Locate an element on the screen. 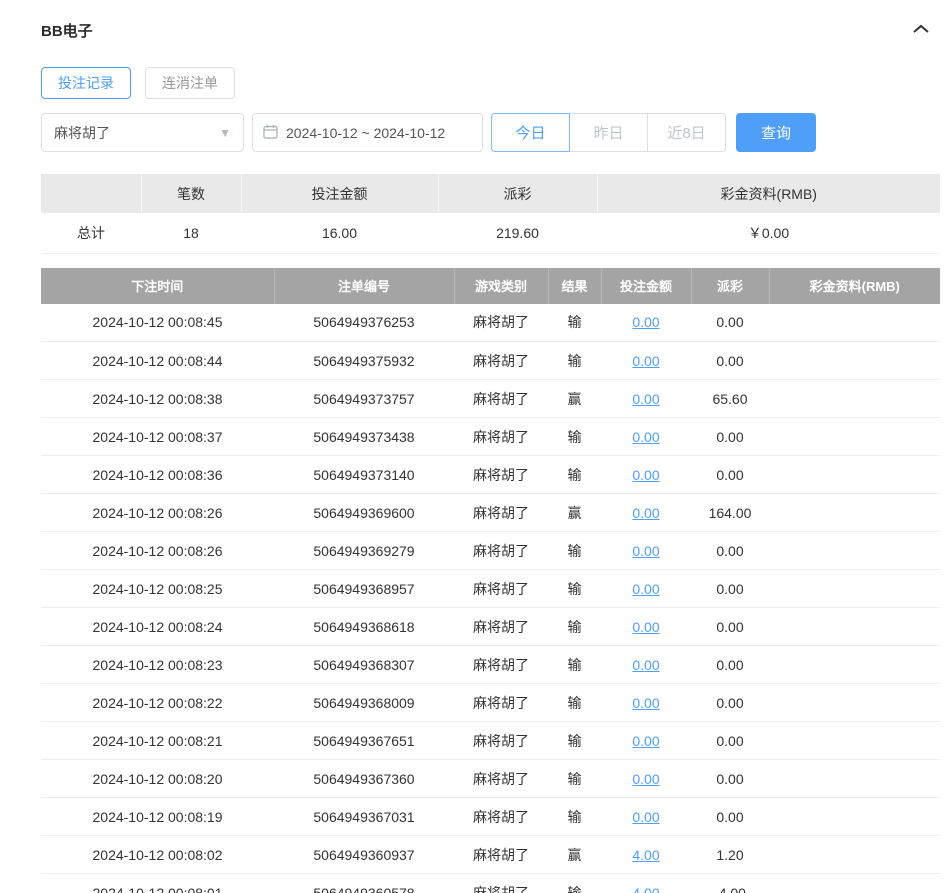 Image resolution: width=952 pixels, height=893 pixels. summary-col-blank is located at coordinates (91, 193).